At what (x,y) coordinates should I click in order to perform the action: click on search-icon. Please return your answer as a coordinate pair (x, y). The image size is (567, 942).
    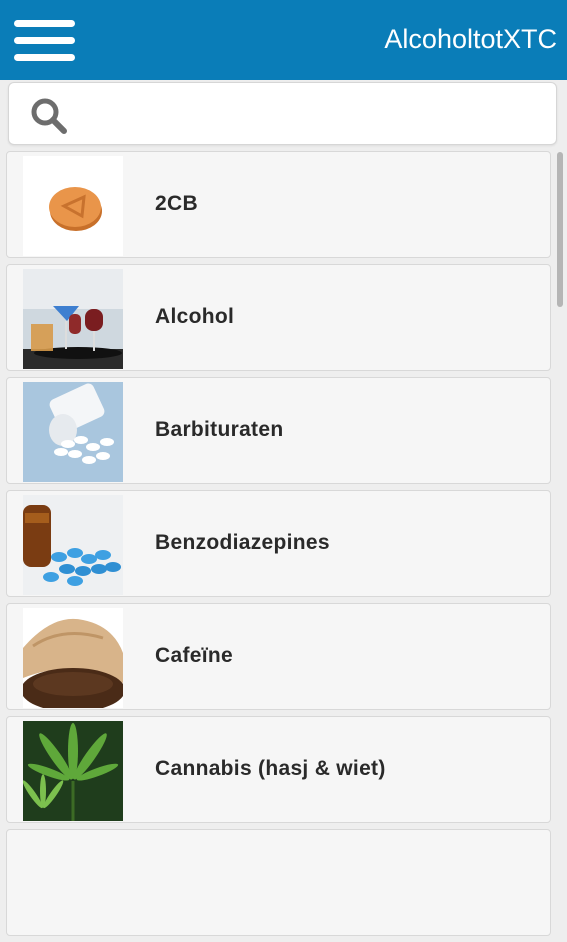
    Looking at the image, I should click on (49, 116).